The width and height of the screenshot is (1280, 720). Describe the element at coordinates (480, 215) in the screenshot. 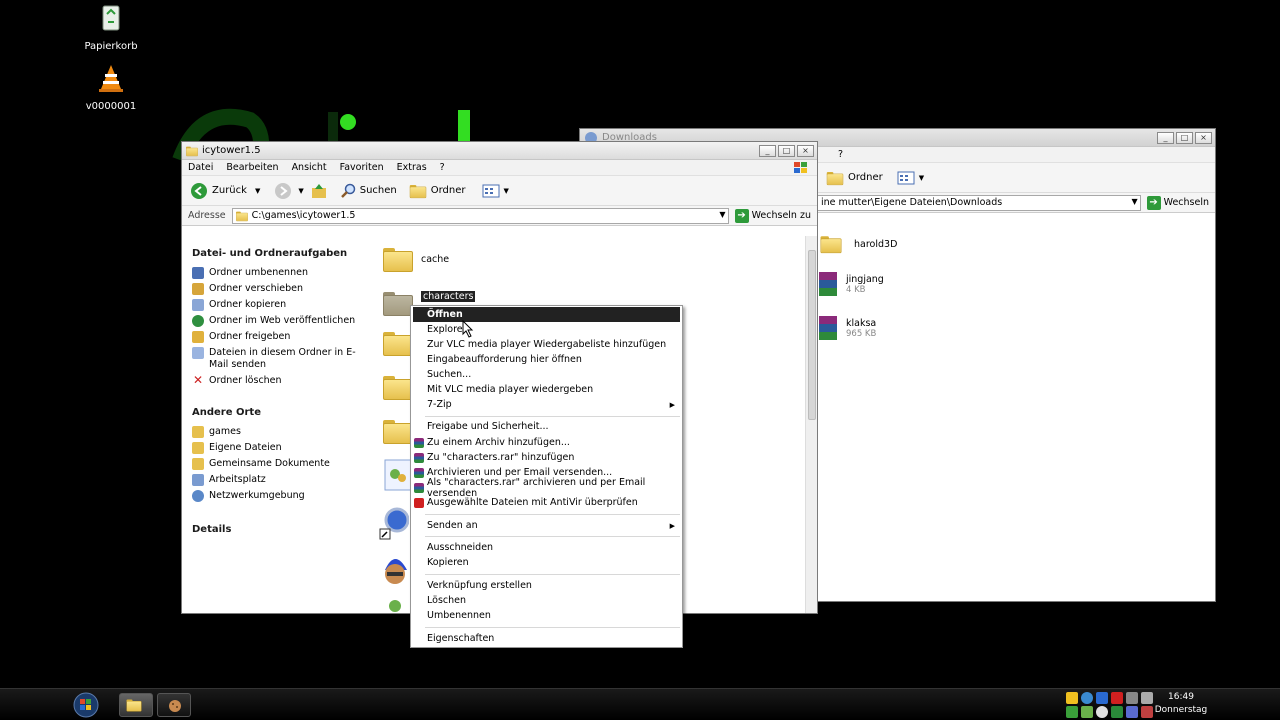

I see `address-field: C:\games\icytower1.5 ▼` at that location.